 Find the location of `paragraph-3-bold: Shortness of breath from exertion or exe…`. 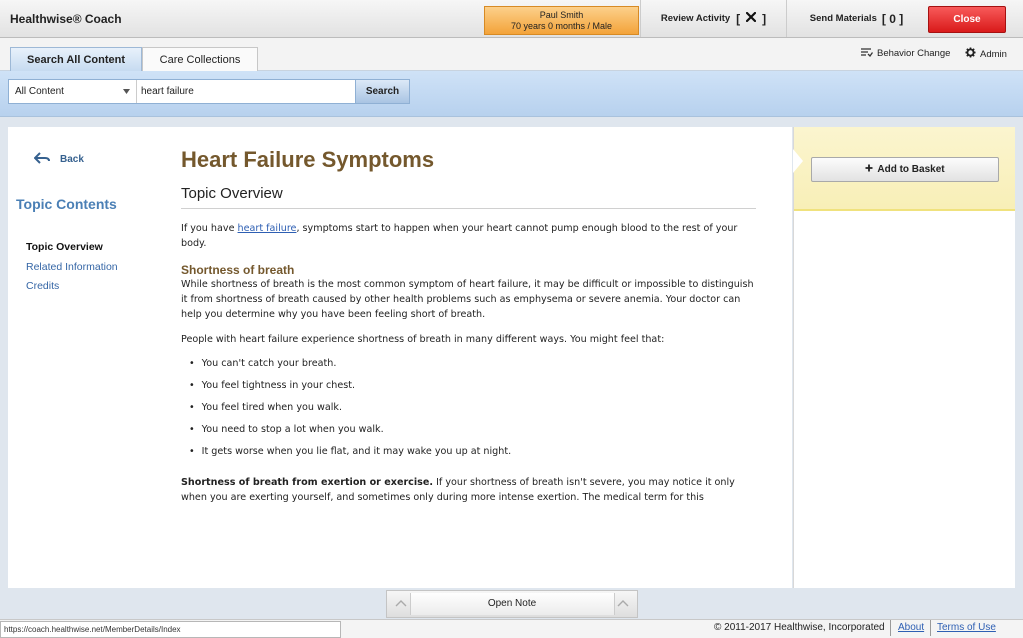

paragraph-3-bold: Shortness of breath from exertion or exe… is located at coordinates (307, 482).